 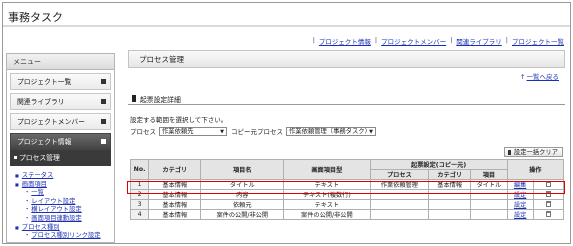 What do you see at coordinates (179, 120) in the screenshot?
I see `instruction-text: 設定する範囲を選択して下さい。` at bounding box center [179, 120].